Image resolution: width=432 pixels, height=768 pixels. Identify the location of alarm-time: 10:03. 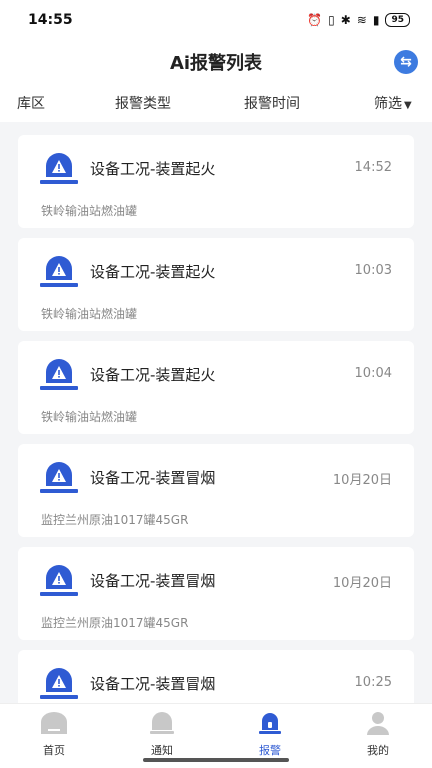
(373, 270).